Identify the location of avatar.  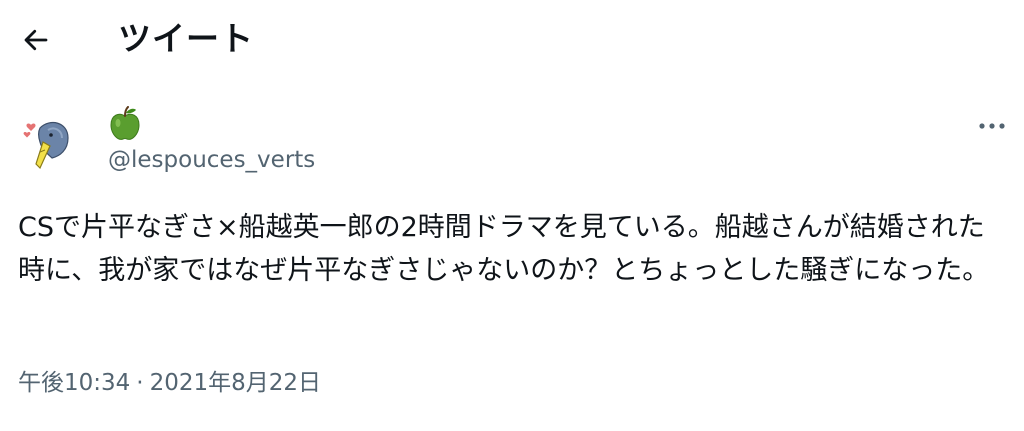
(48, 142).